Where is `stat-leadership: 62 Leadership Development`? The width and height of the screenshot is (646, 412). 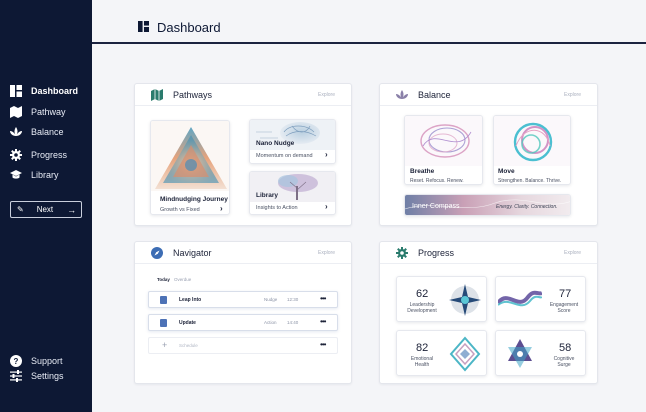
stat-leadership: 62 Leadership Development is located at coordinates (441, 299).